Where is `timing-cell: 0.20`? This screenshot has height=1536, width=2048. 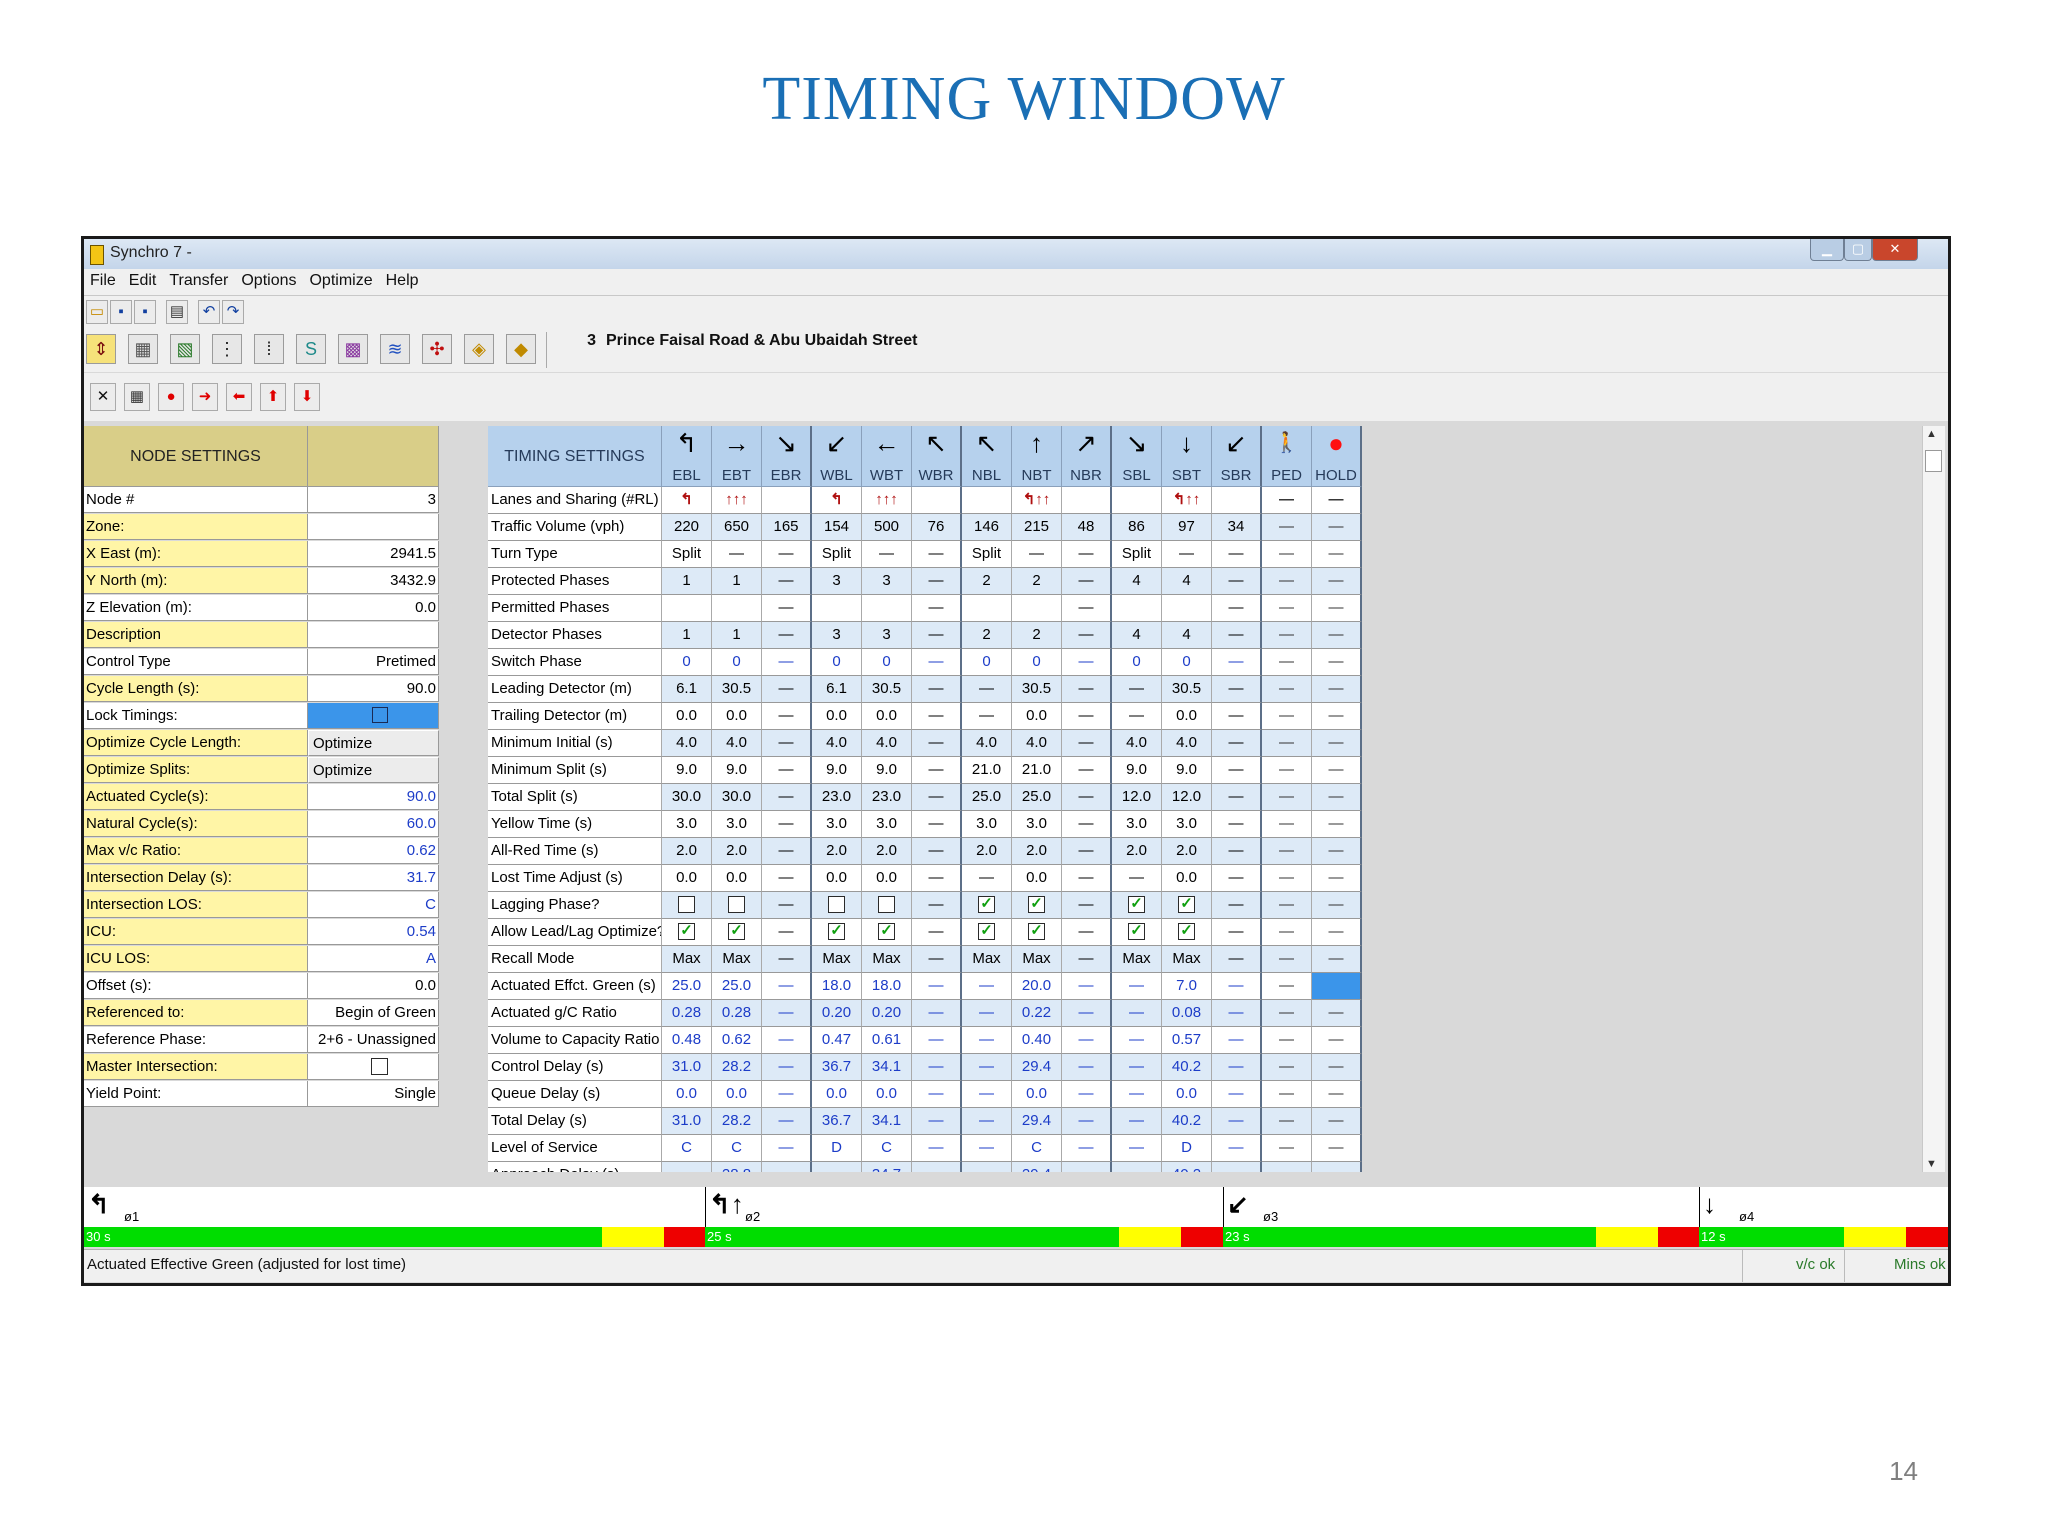 timing-cell: 0.20 is located at coordinates (837, 1013).